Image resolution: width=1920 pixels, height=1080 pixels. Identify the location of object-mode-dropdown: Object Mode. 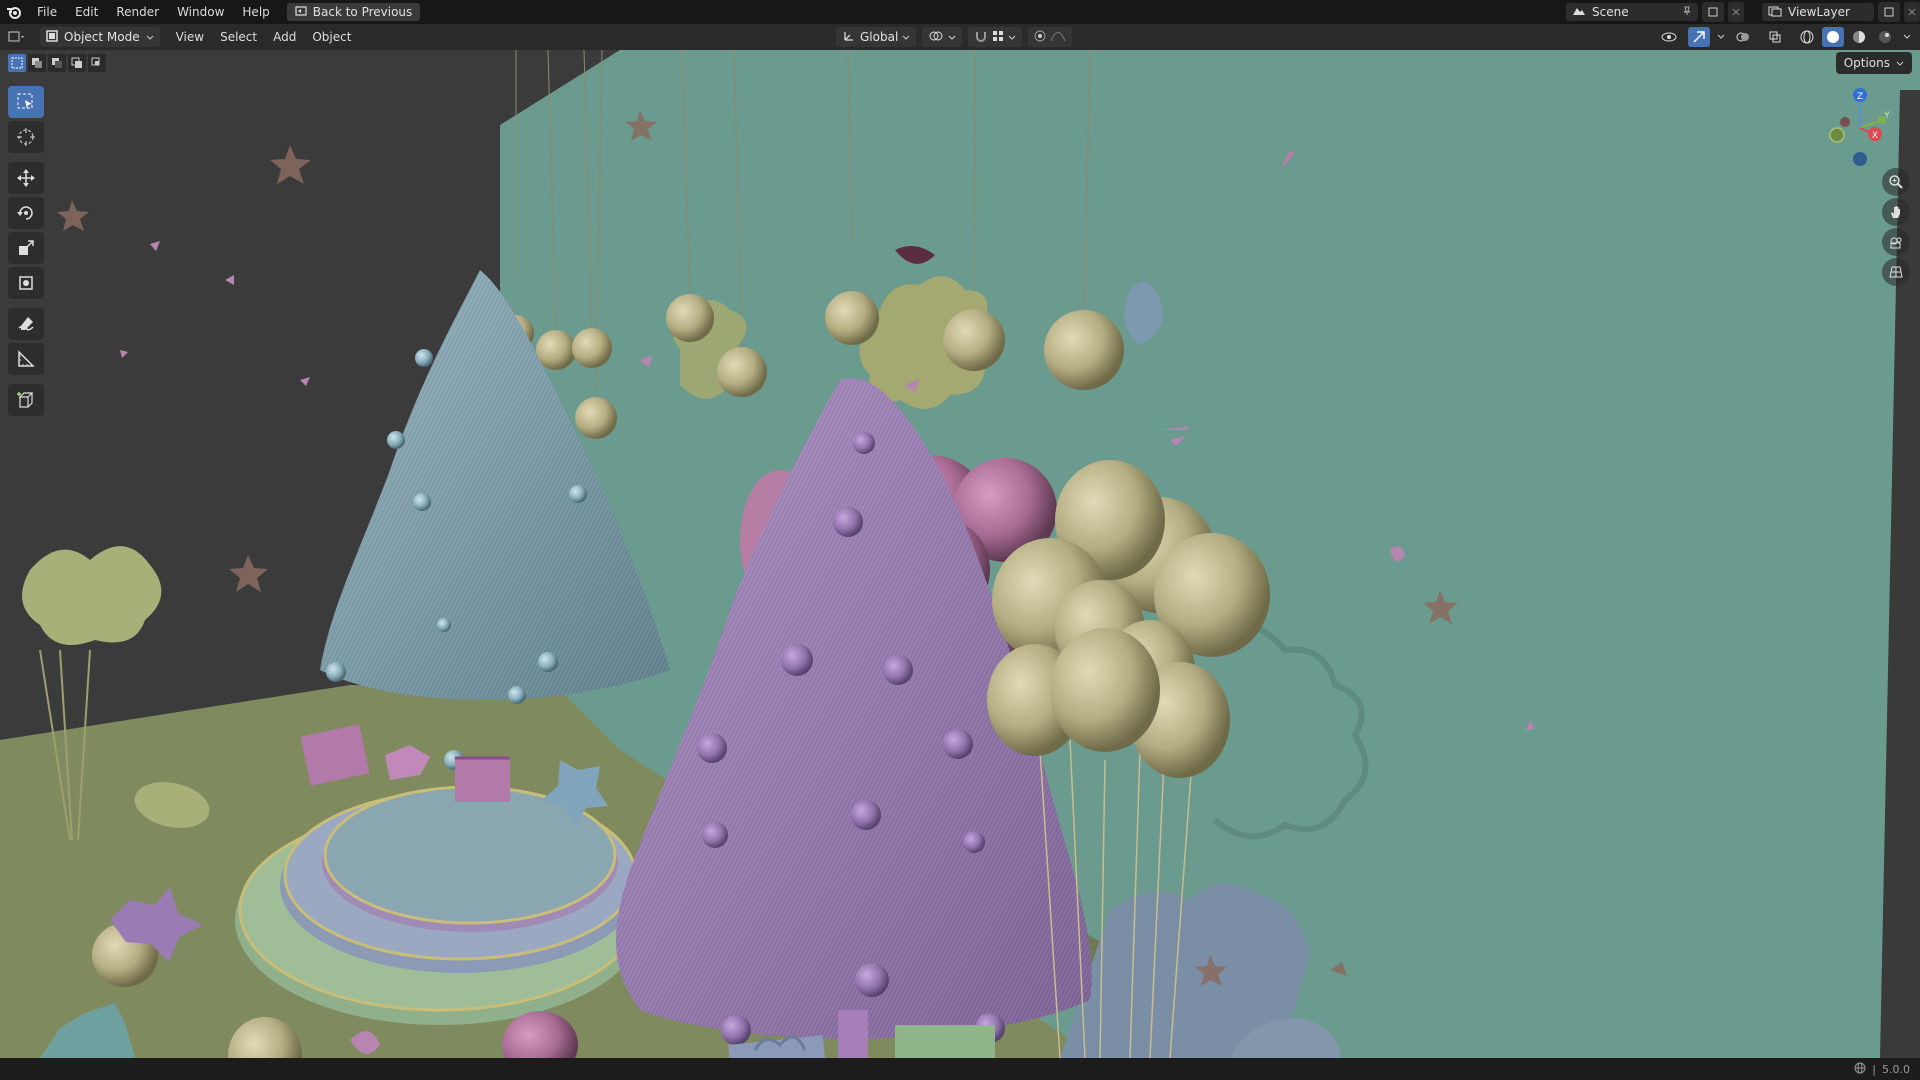
(100, 37).